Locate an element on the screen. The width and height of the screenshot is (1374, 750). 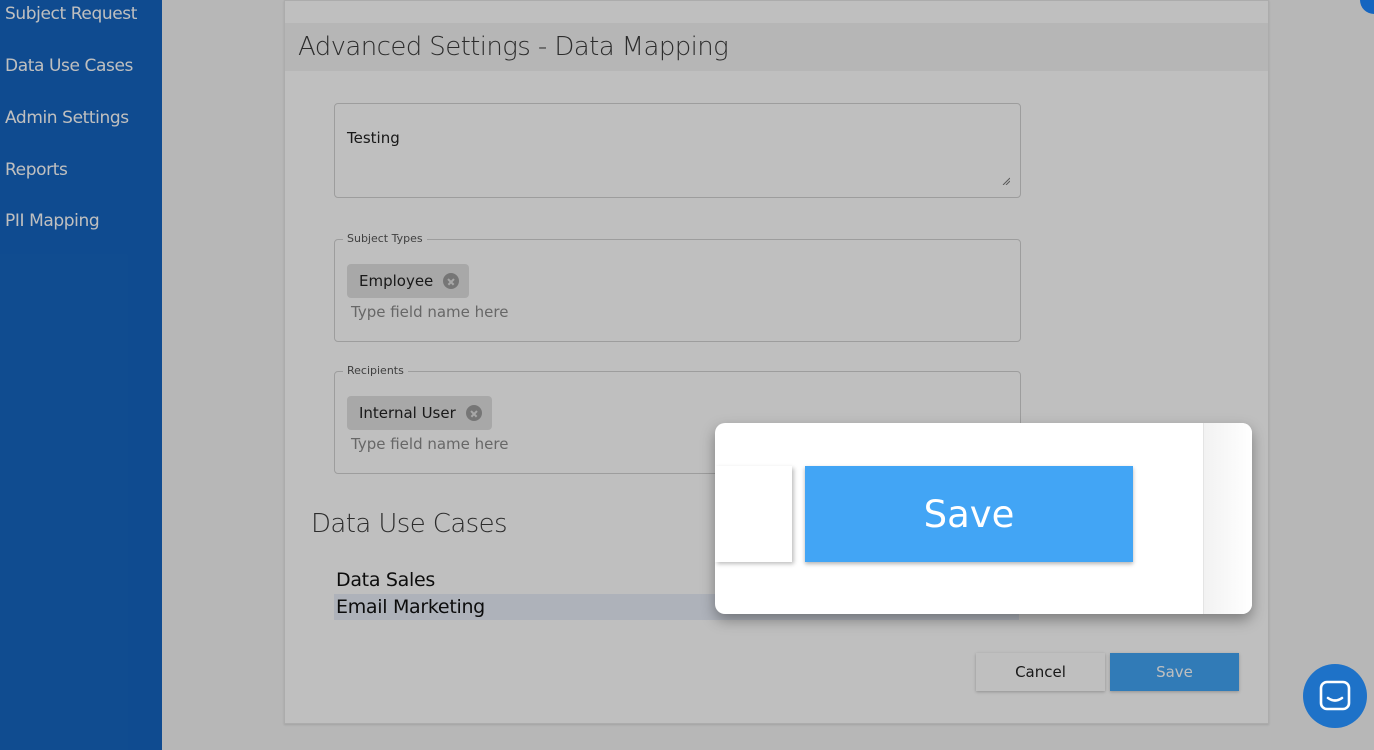
chat-icon is located at coordinates (1335, 695).